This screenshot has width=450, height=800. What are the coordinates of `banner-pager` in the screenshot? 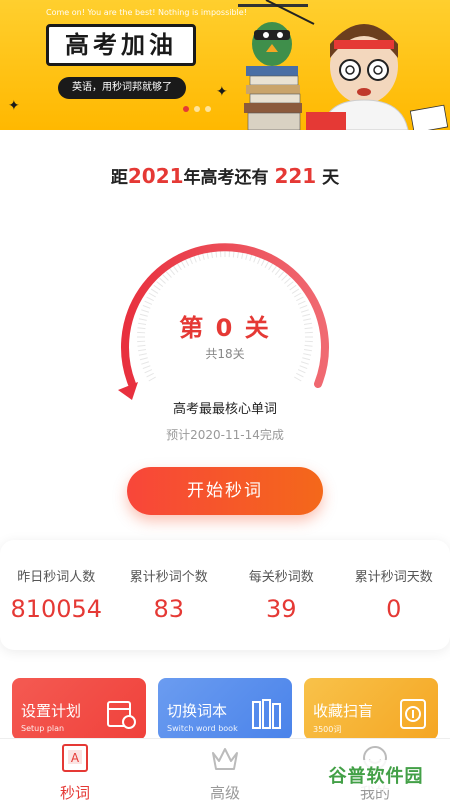 It's located at (203, 110).